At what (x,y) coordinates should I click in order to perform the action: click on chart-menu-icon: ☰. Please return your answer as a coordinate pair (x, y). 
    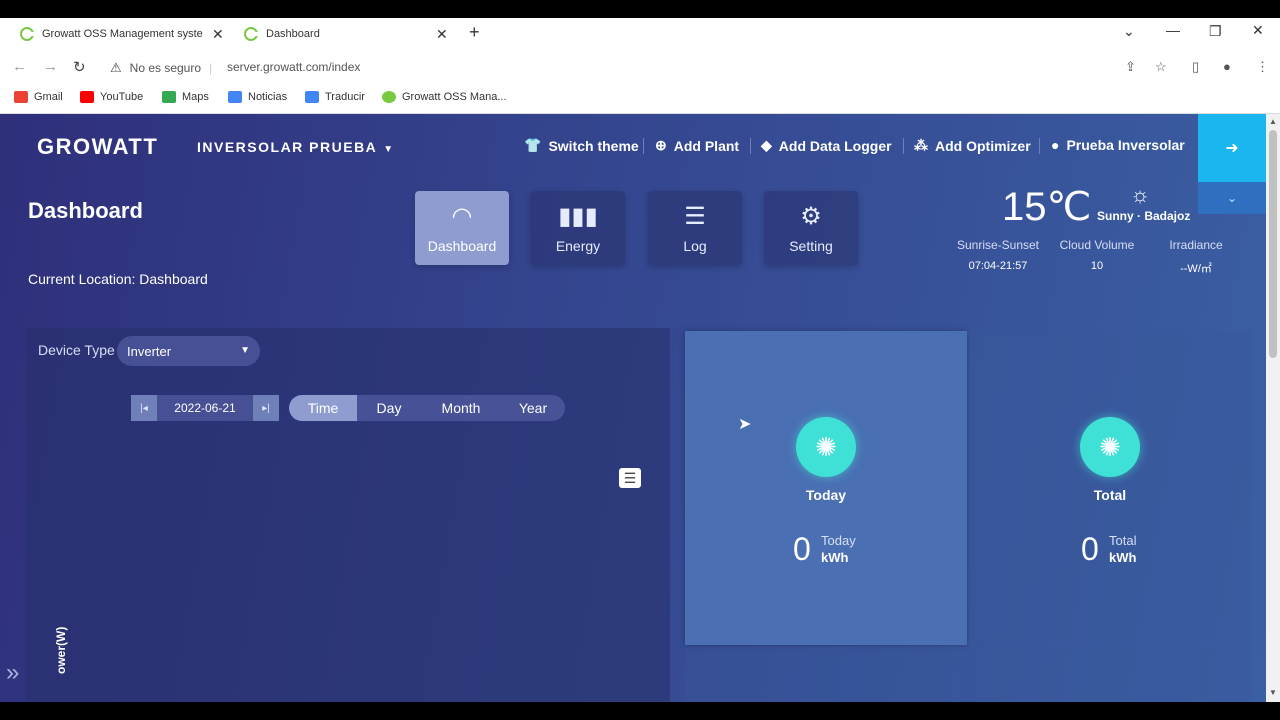
    Looking at the image, I should click on (630, 478).